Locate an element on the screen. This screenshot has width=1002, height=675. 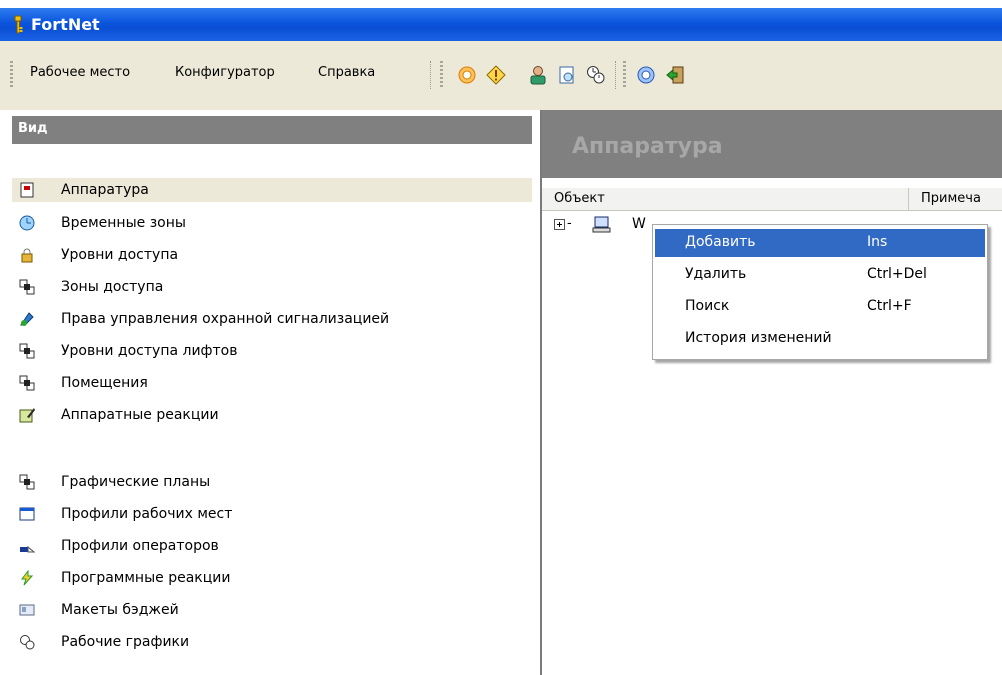
document-icon is located at coordinates (567, 75).